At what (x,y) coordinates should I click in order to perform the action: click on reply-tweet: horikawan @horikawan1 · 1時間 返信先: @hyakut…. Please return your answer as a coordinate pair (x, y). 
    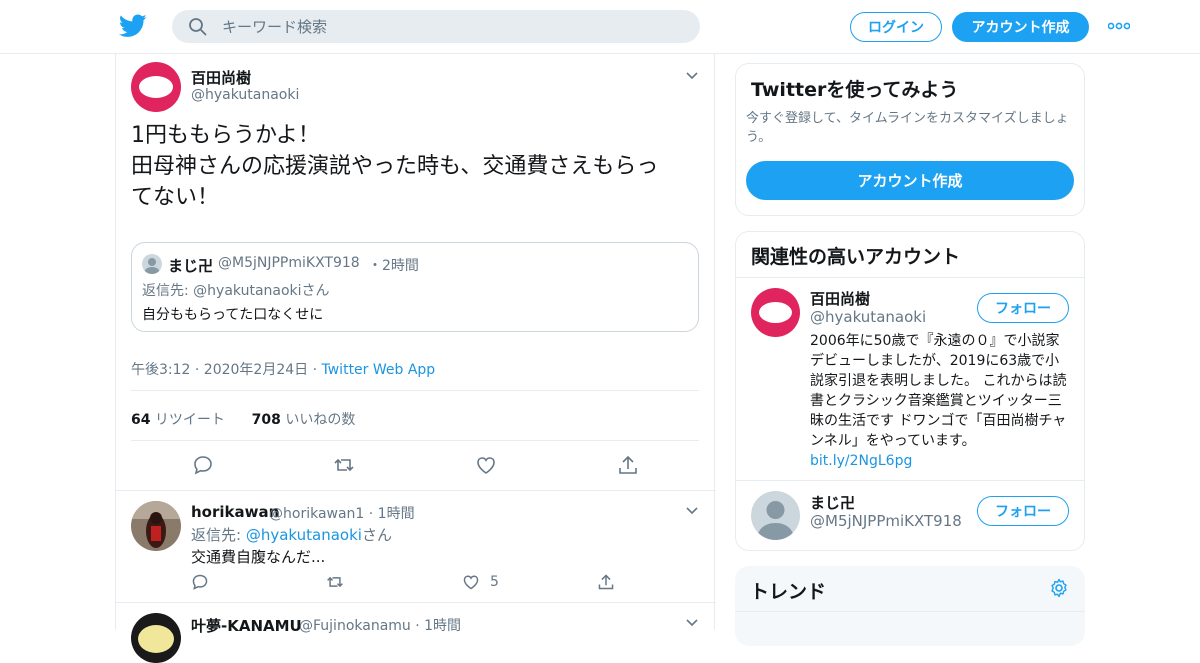
    Looking at the image, I should click on (416, 546).